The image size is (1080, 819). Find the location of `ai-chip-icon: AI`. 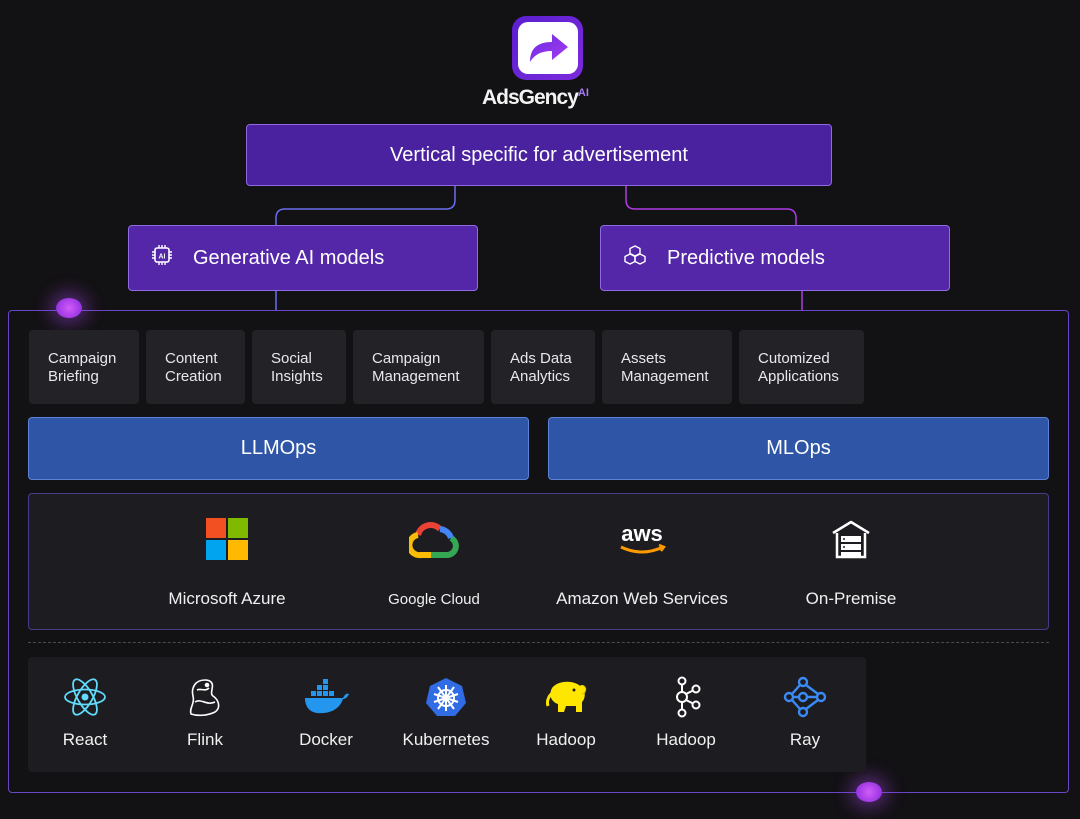

ai-chip-icon: AI is located at coordinates (162, 258).